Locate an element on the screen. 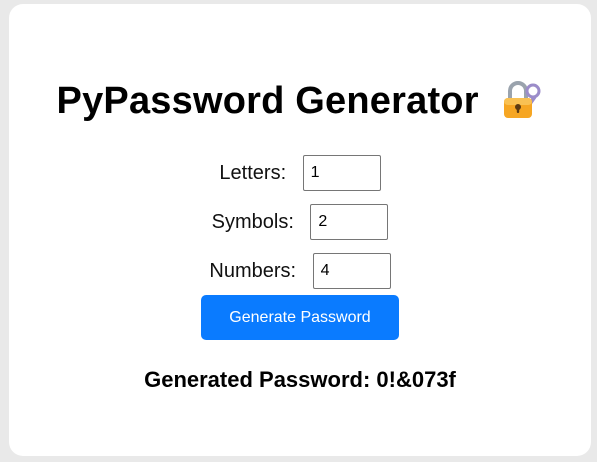 This screenshot has width=597, height=462. generated-password-label: Generated Password: is located at coordinates (257, 379).